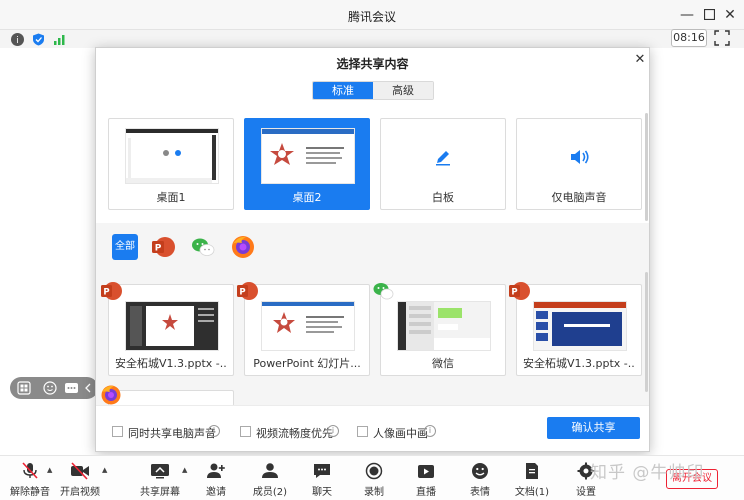 The height and width of the screenshot is (500, 744). I want to click on toolbar-label: 文档(1), so click(532, 492).